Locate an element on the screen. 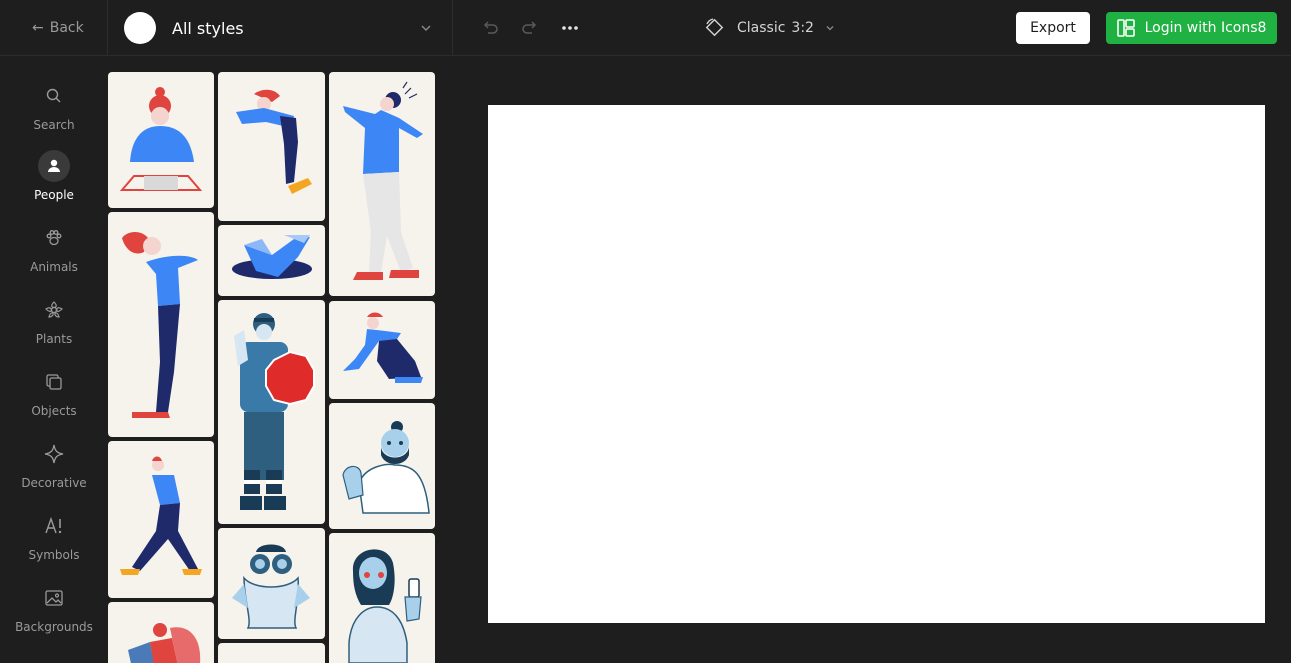 The width and height of the screenshot is (1291, 663). sitting-person-illustration is located at coordinates (383, 347).